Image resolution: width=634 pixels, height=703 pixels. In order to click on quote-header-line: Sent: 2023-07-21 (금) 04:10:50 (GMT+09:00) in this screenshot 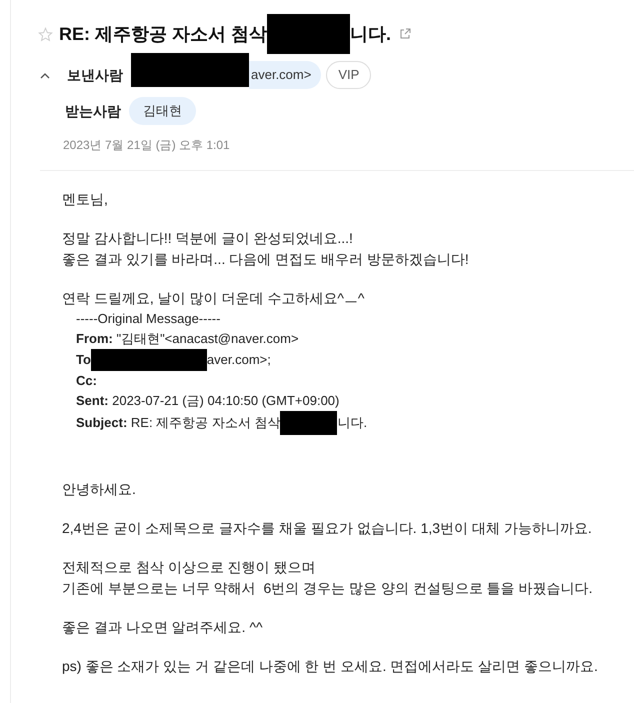, I will do `click(208, 401)`.